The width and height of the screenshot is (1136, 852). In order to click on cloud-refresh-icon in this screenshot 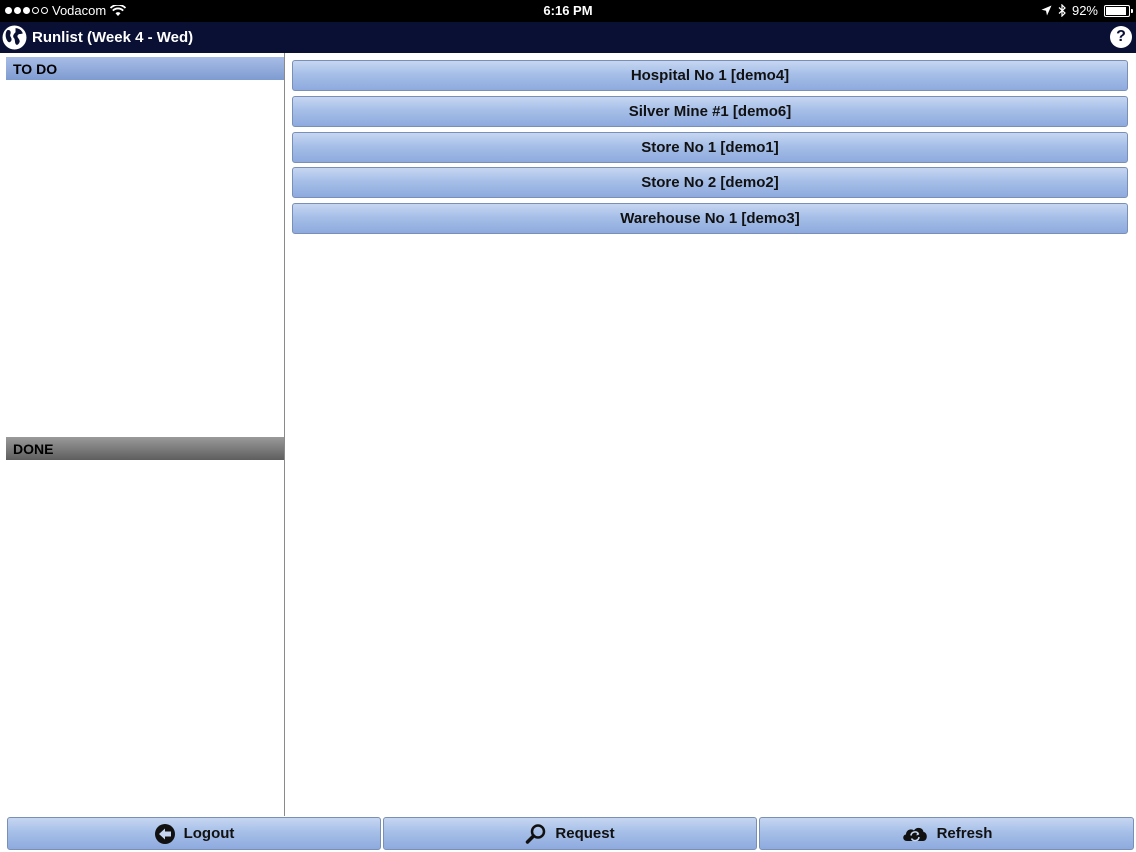, I will do `click(914, 834)`.